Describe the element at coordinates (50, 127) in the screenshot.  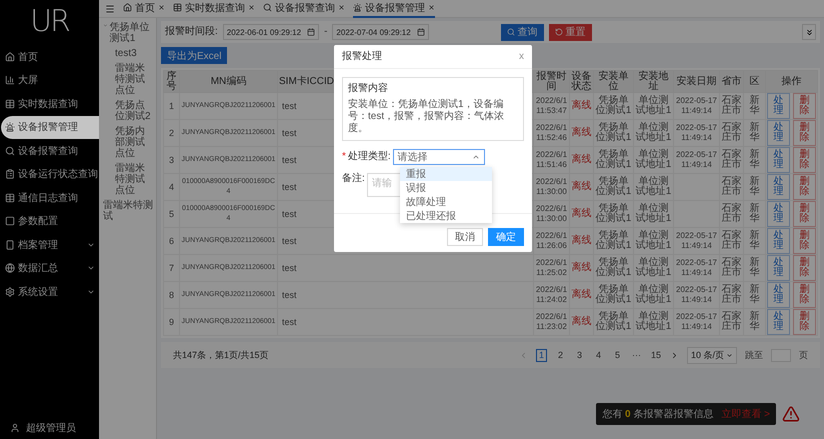
I see `sidebar-item: 设备报警管理` at that location.